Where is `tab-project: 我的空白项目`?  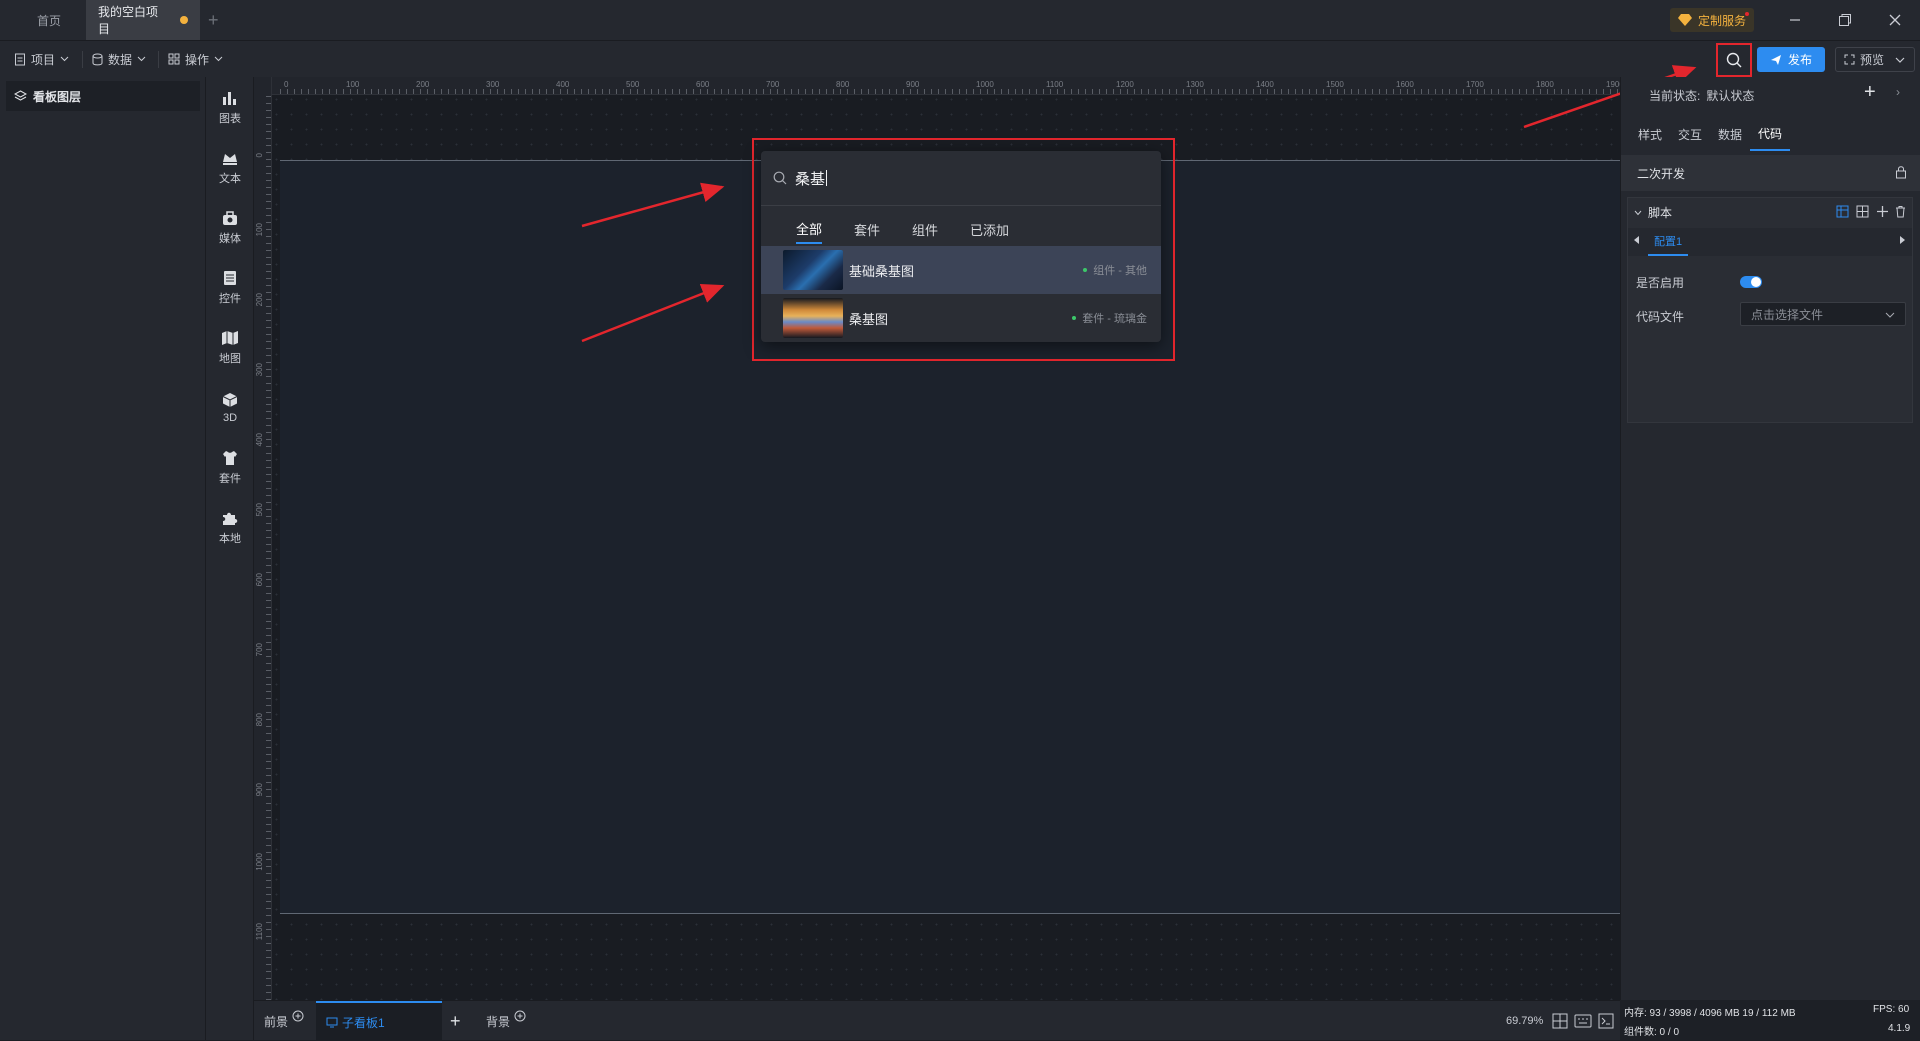
tab-project: 我的空白项目 is located at coordinates (143, 20).